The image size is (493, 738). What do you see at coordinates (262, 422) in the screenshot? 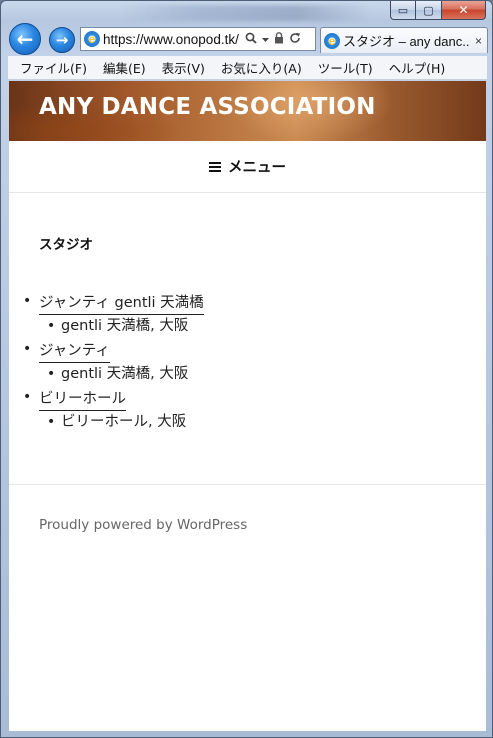
I see `studio-location: • ビリーホール, 大阪` at bounding box center [262, 422].